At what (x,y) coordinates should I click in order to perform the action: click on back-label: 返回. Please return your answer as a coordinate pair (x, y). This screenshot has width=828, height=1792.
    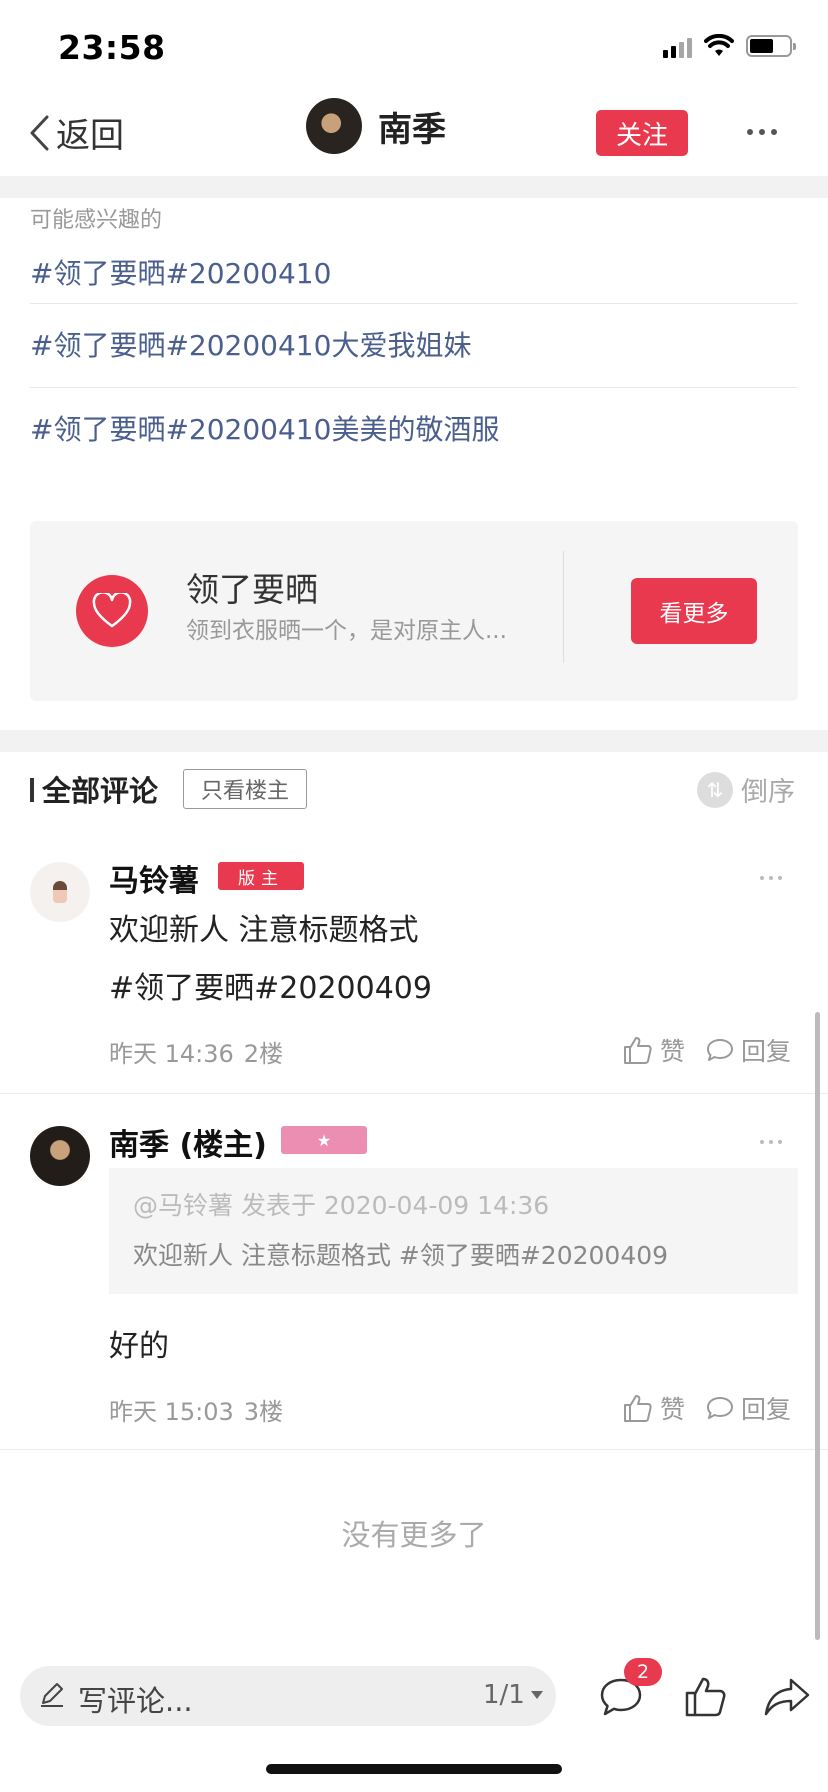
    Looking at the image, I should click on (90, 136).